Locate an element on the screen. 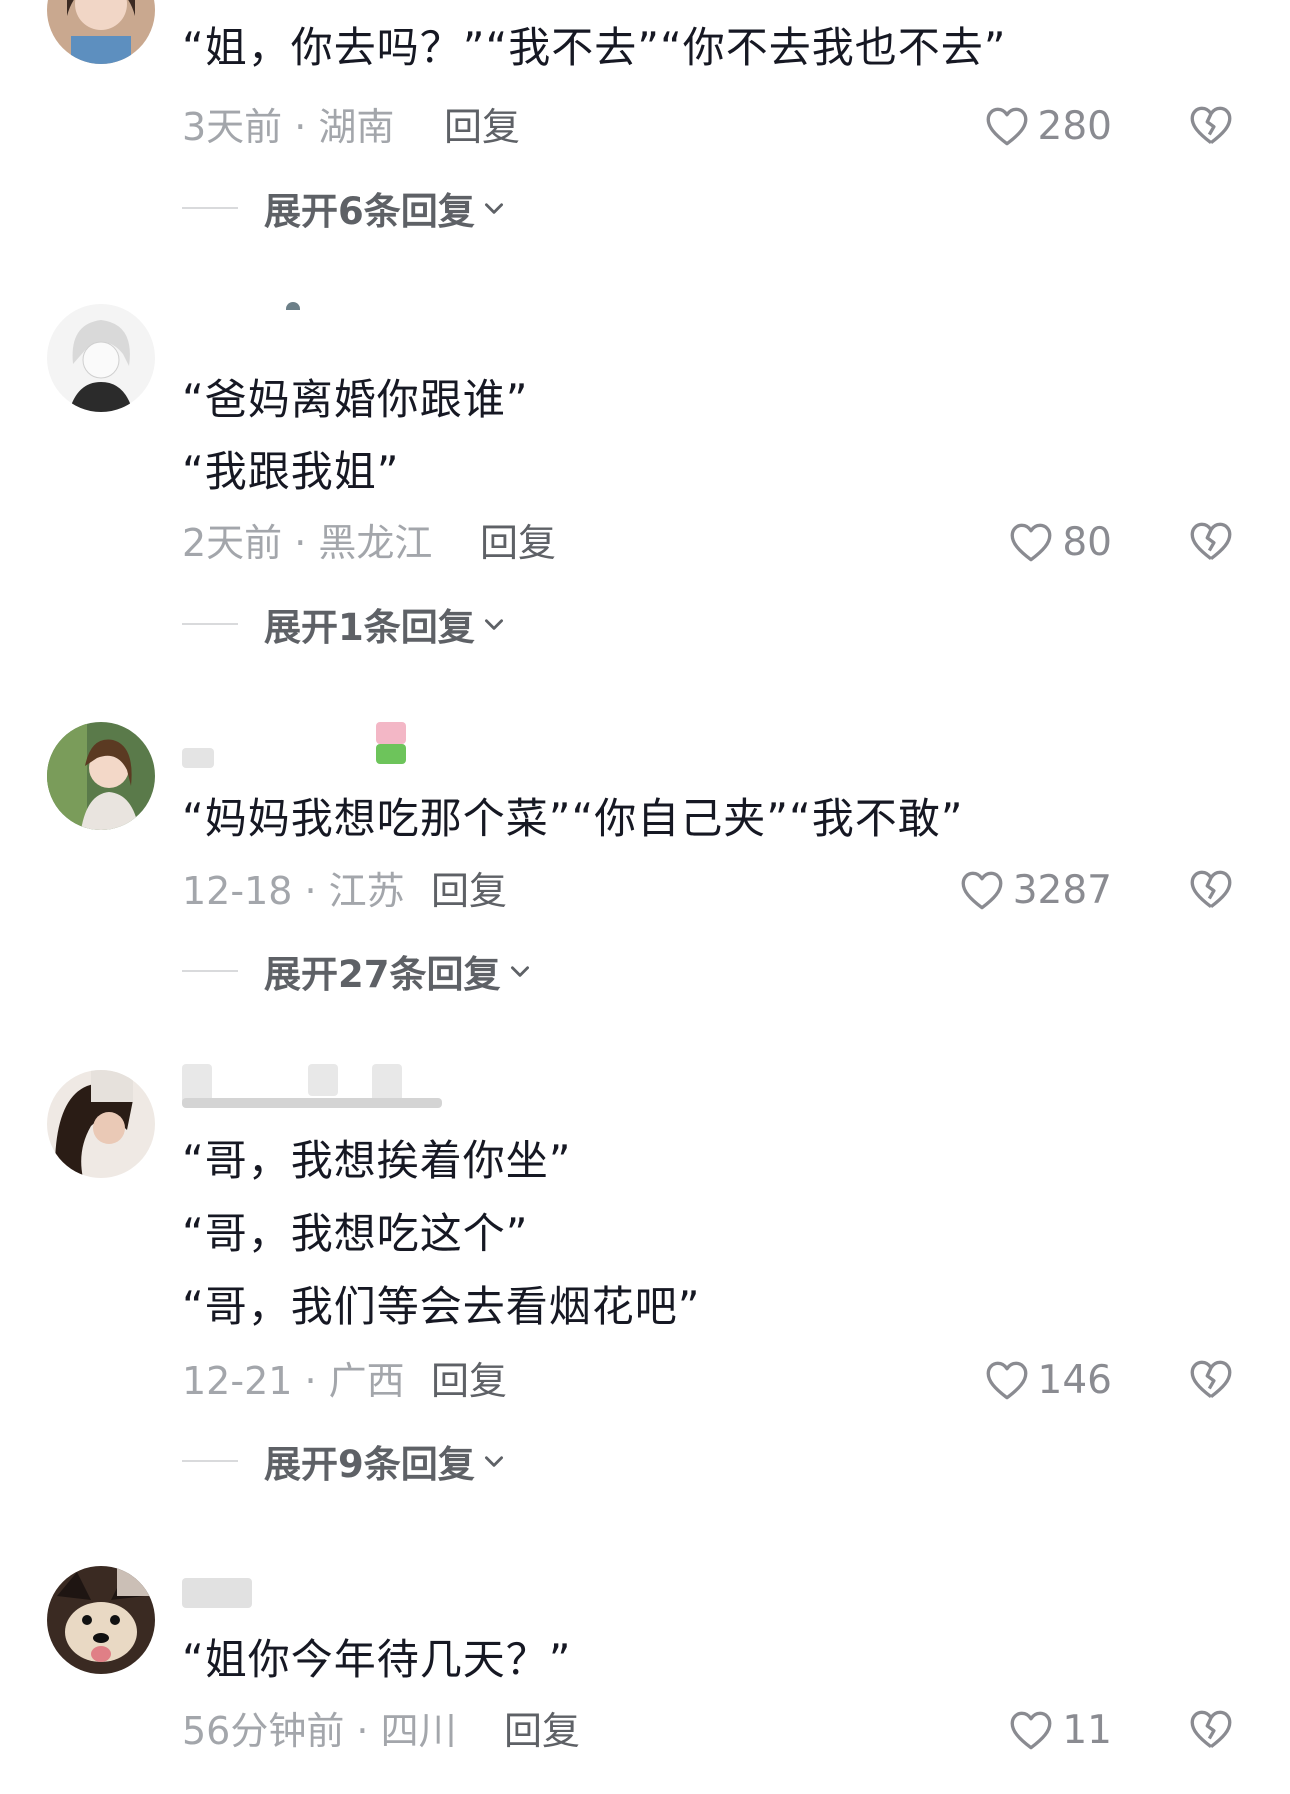 This screenshot has height=1794, width=1290. like-count: 80 is located at coordinates (1087, 542).